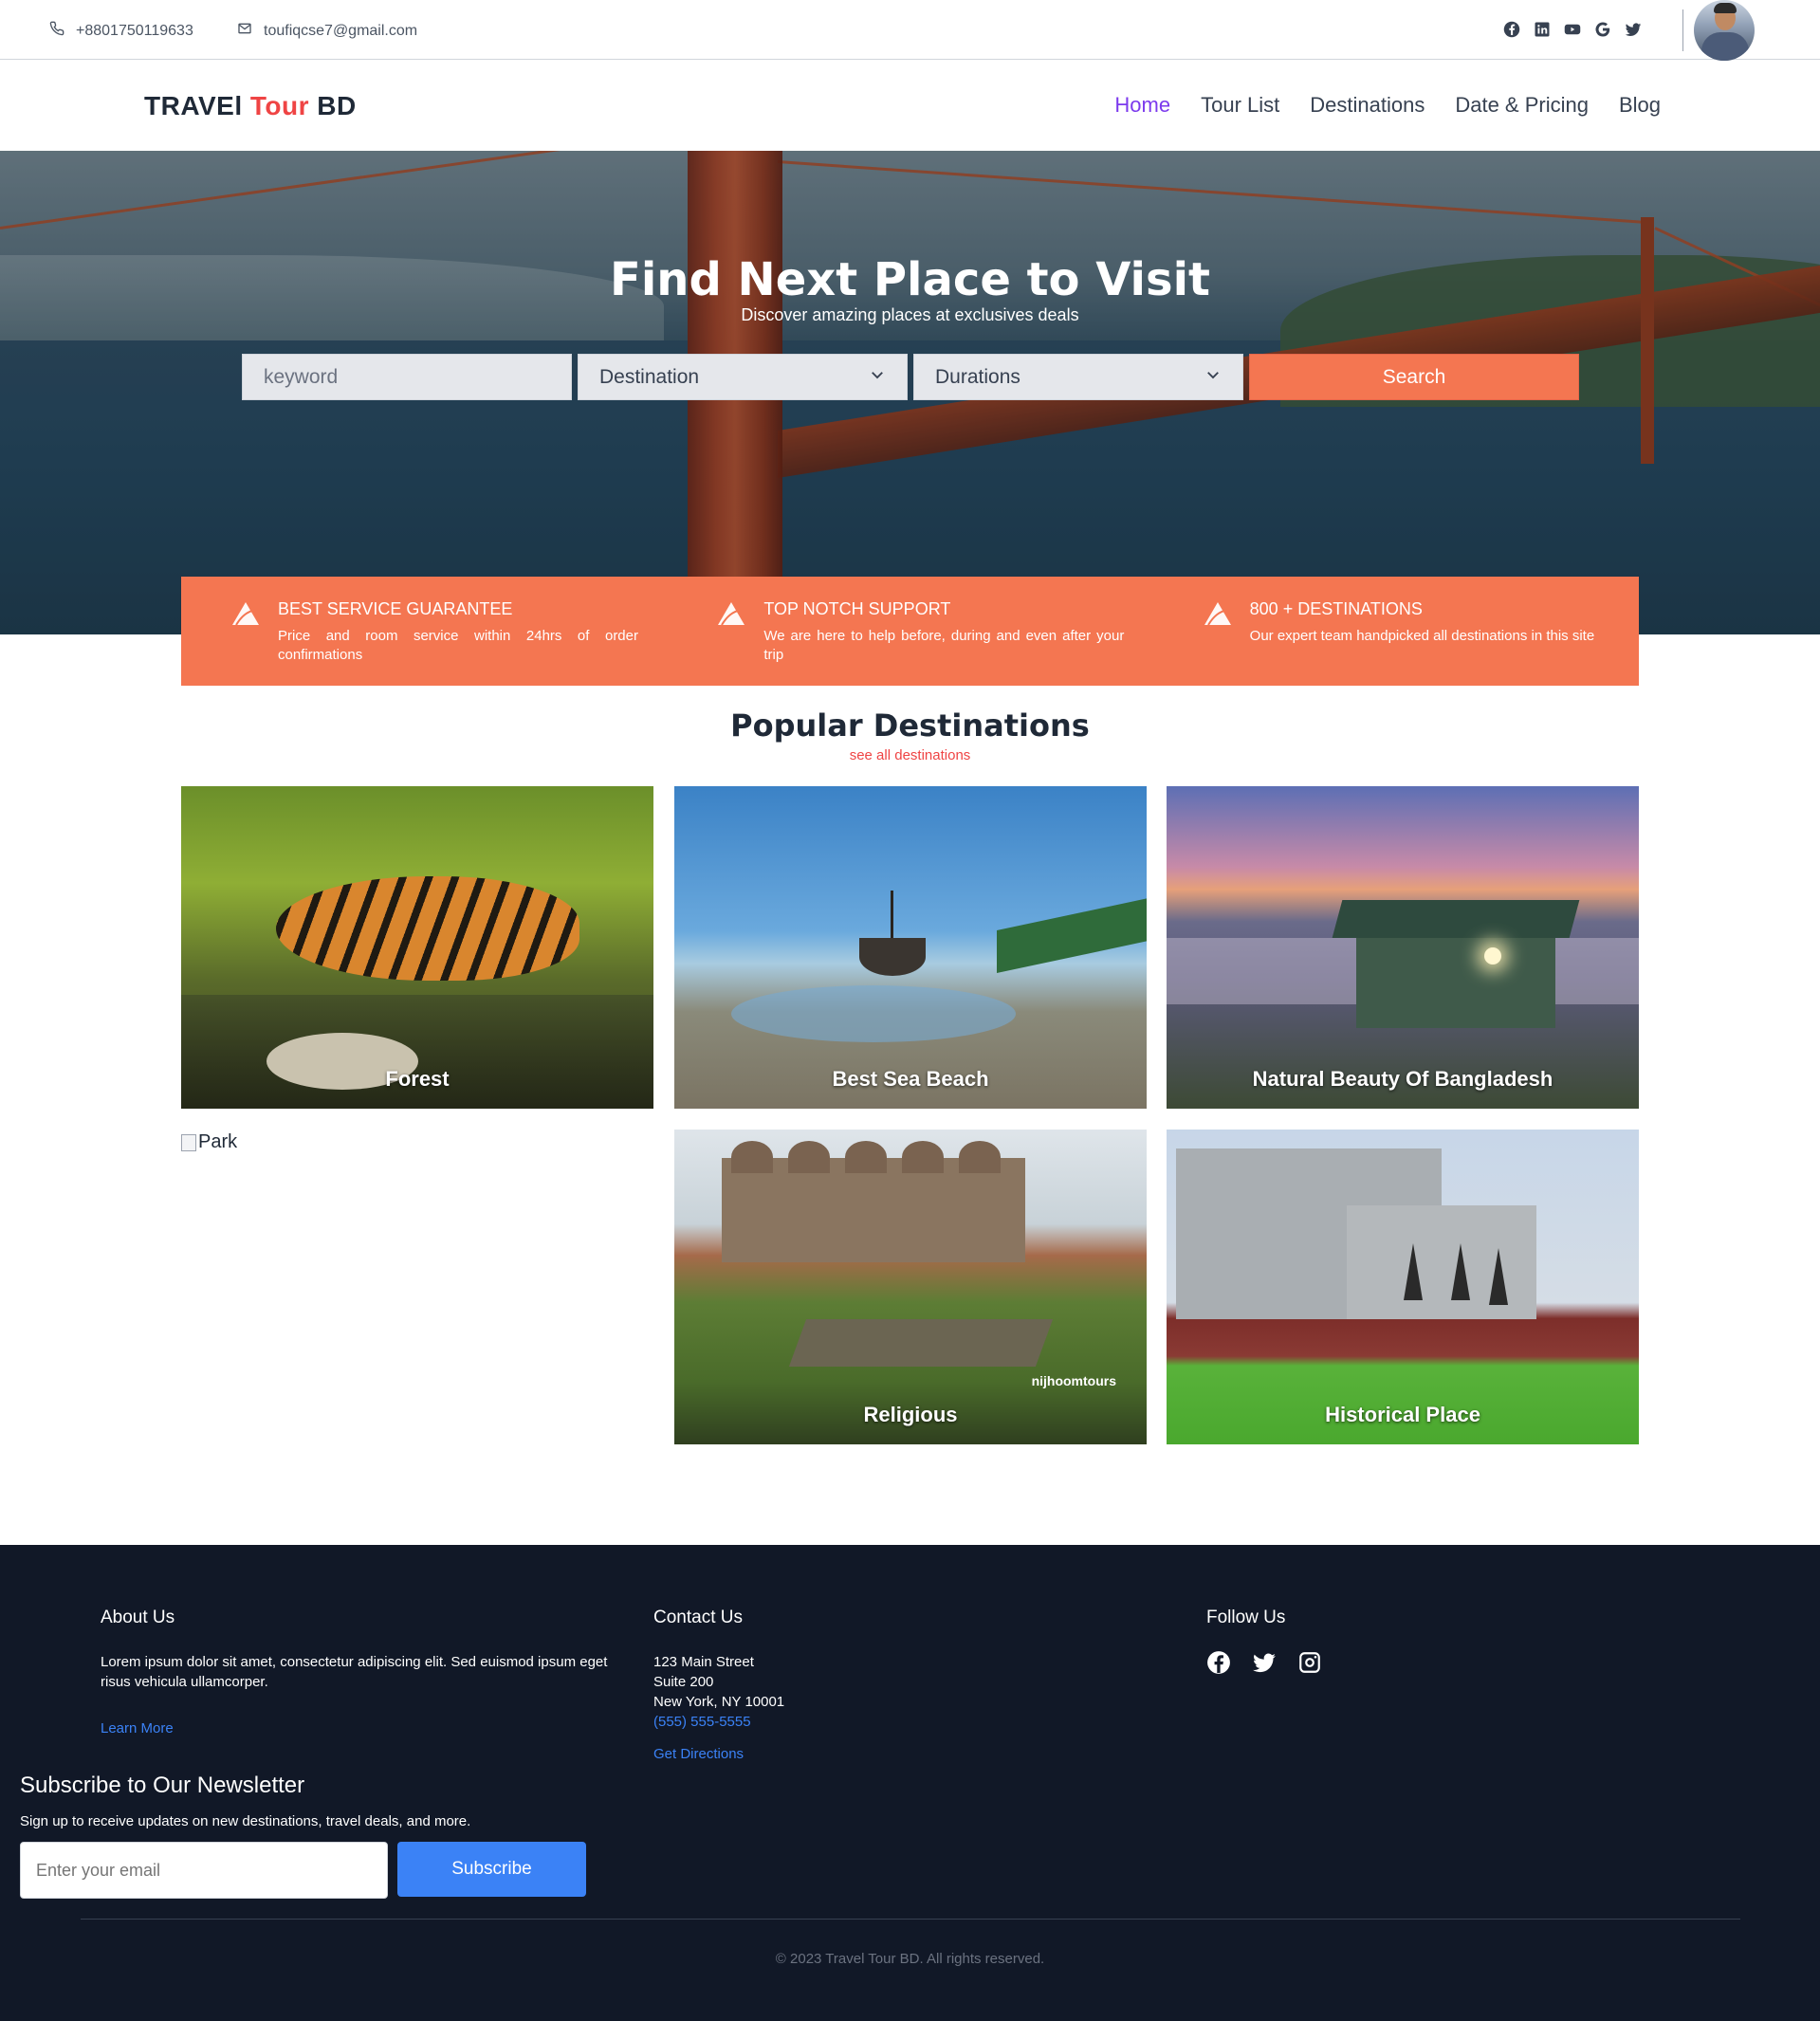 Image resolution: width=1820 pixels, height=2021 pixels. What do you see at coordinates (892, 917) in the screenshot?
I see `boat-mast` at bounding box center [892, 917].